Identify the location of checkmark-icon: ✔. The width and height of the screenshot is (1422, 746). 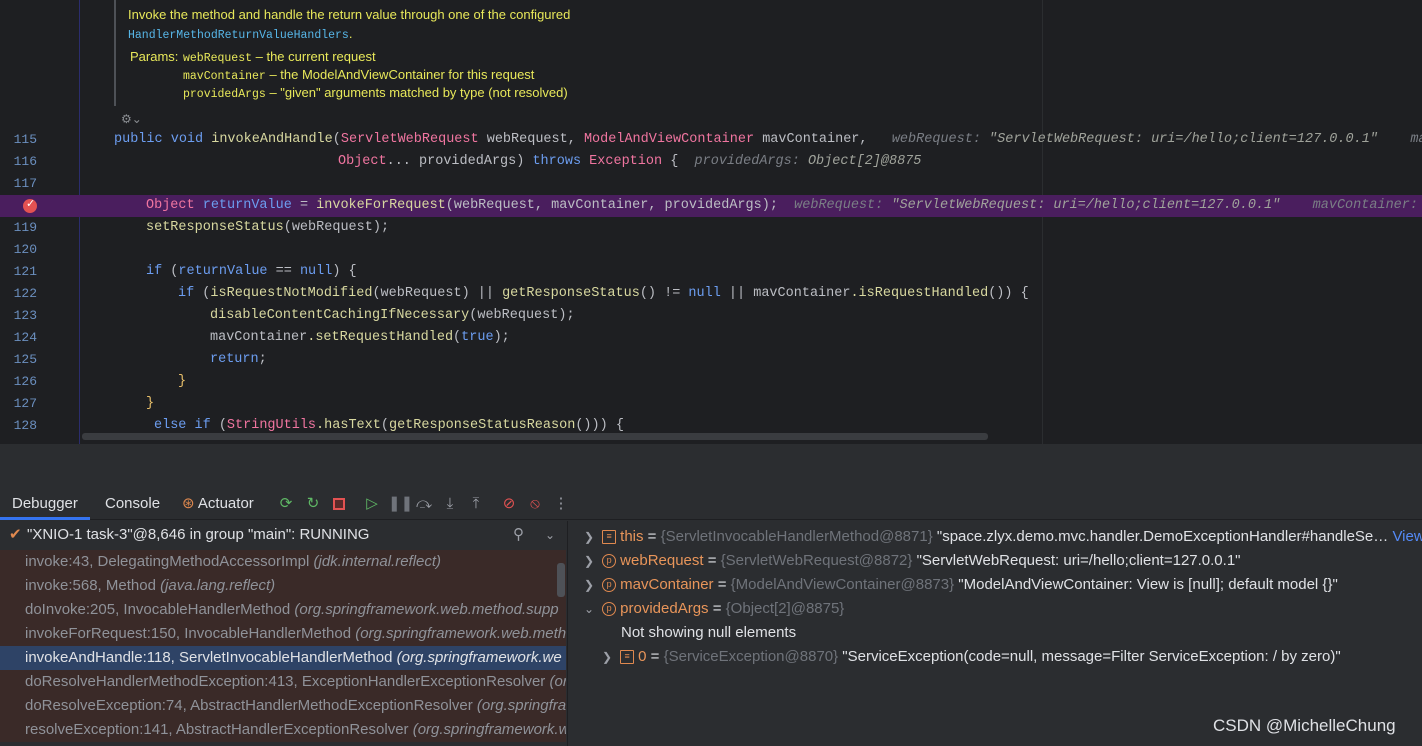
(15, 534).